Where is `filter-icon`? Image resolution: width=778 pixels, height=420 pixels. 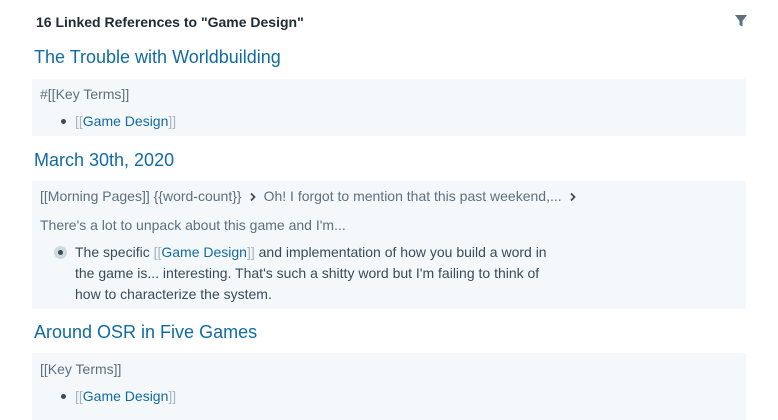 filter-icon is located at coordinates (741, 21).